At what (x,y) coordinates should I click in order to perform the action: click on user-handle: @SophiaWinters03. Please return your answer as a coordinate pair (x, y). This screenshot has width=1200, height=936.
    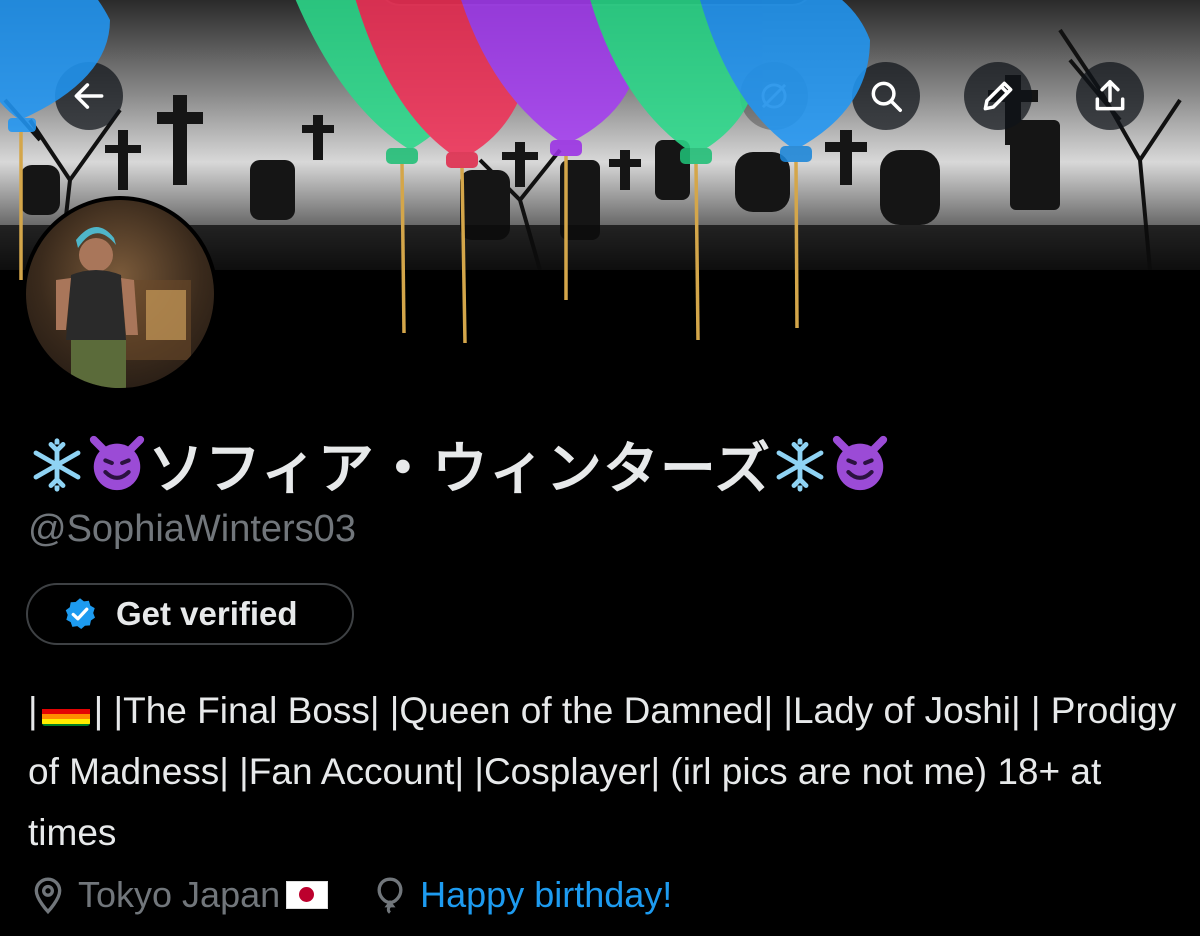
    Looking at the image, I should click on (192, 529).